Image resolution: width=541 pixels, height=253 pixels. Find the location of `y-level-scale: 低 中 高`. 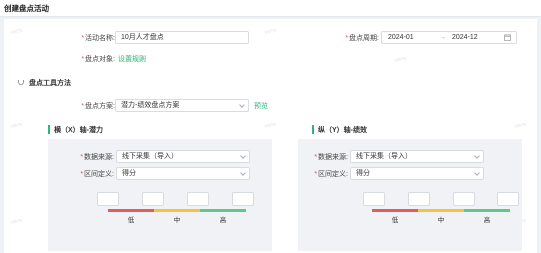

y-level-scale: 低 中 高 is located at coordinates (441, 216).